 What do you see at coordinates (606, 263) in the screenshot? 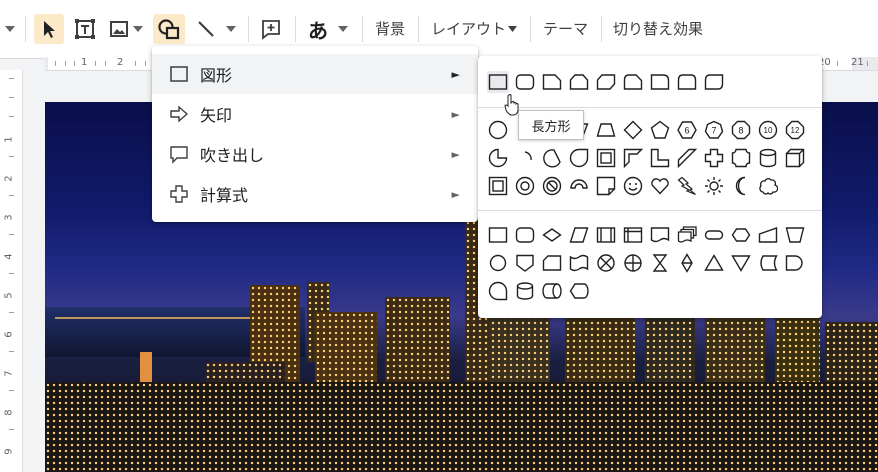
I see `shape-flowchart-summing-junction` at bounding box center [606, 263].